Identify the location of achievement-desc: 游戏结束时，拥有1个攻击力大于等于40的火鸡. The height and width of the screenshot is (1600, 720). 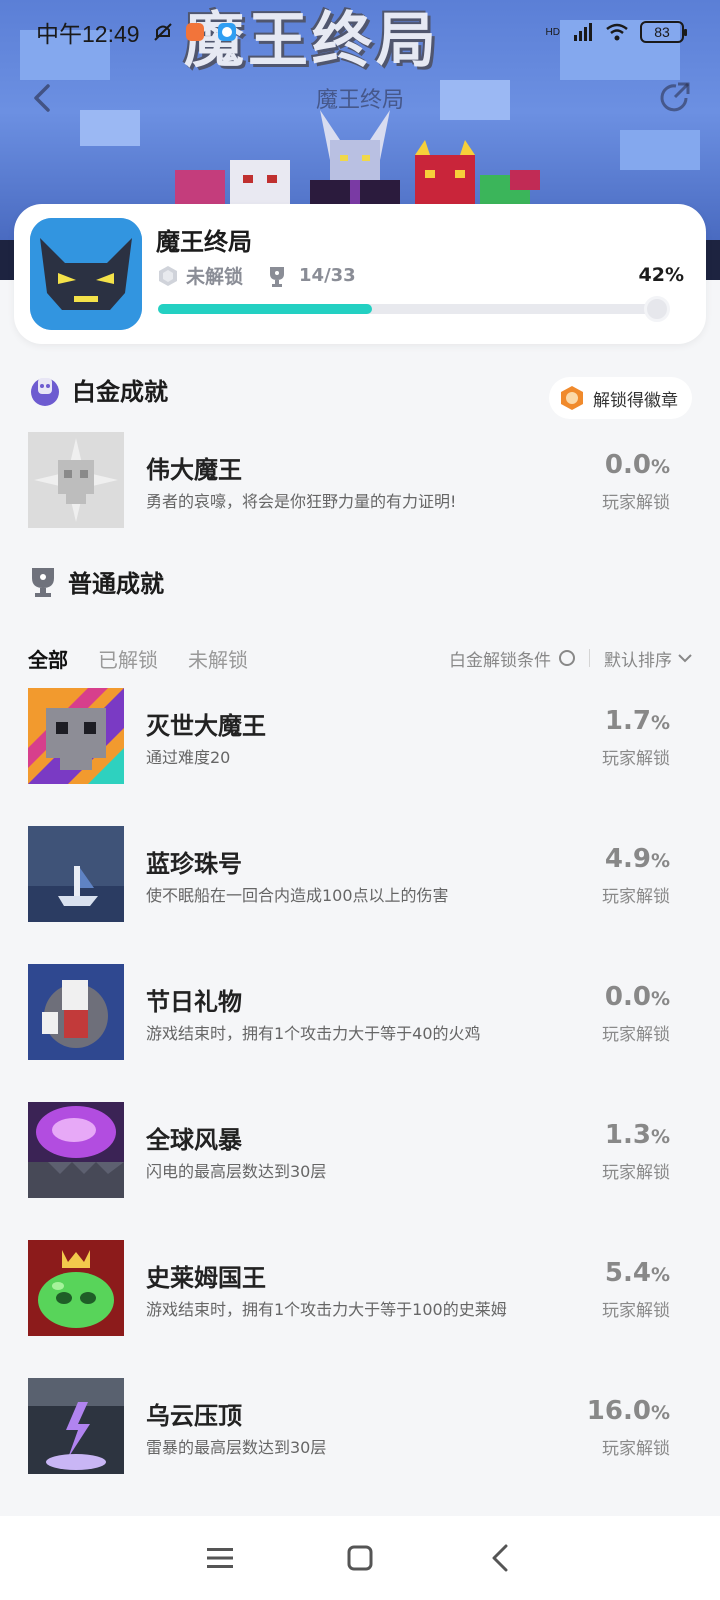
(313, 1033).